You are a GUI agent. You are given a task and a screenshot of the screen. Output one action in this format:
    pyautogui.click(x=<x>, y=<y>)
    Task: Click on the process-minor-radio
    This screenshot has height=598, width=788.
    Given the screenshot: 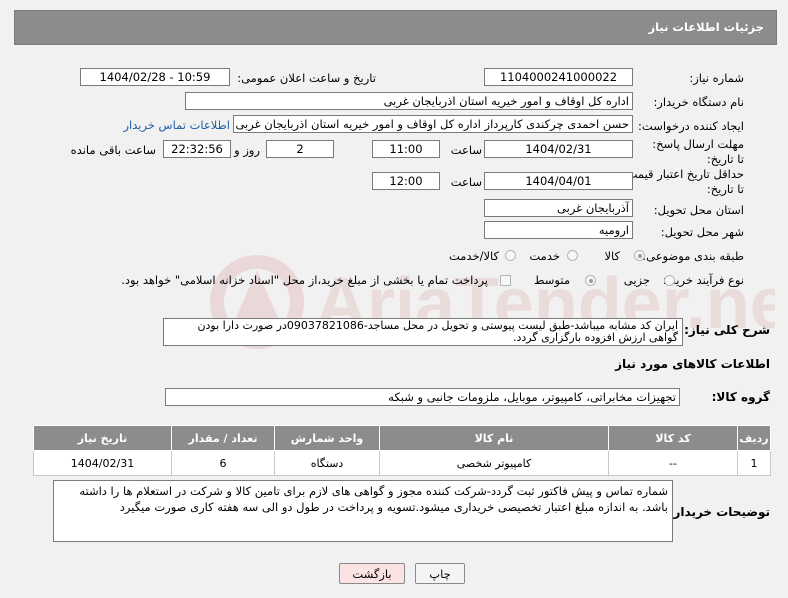 What is the action you would take?
    pyautogui.click(x=669, y=280)
    